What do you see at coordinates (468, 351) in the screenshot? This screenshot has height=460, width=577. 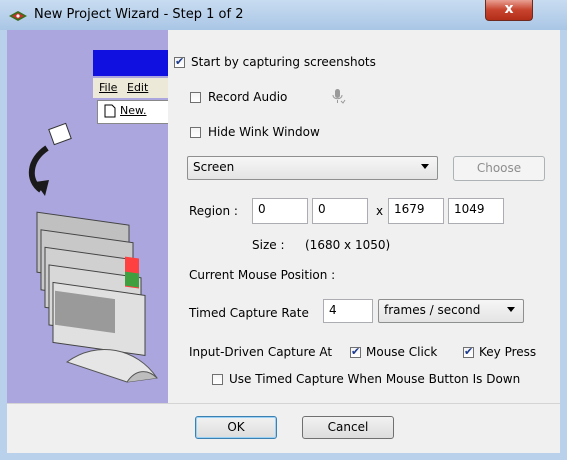 I see `key-press-checkbox` at bounding box center [468, 351].